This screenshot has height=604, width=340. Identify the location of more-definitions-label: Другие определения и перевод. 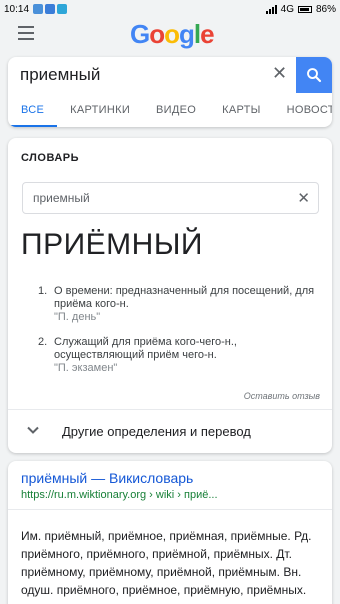
(156, 431).